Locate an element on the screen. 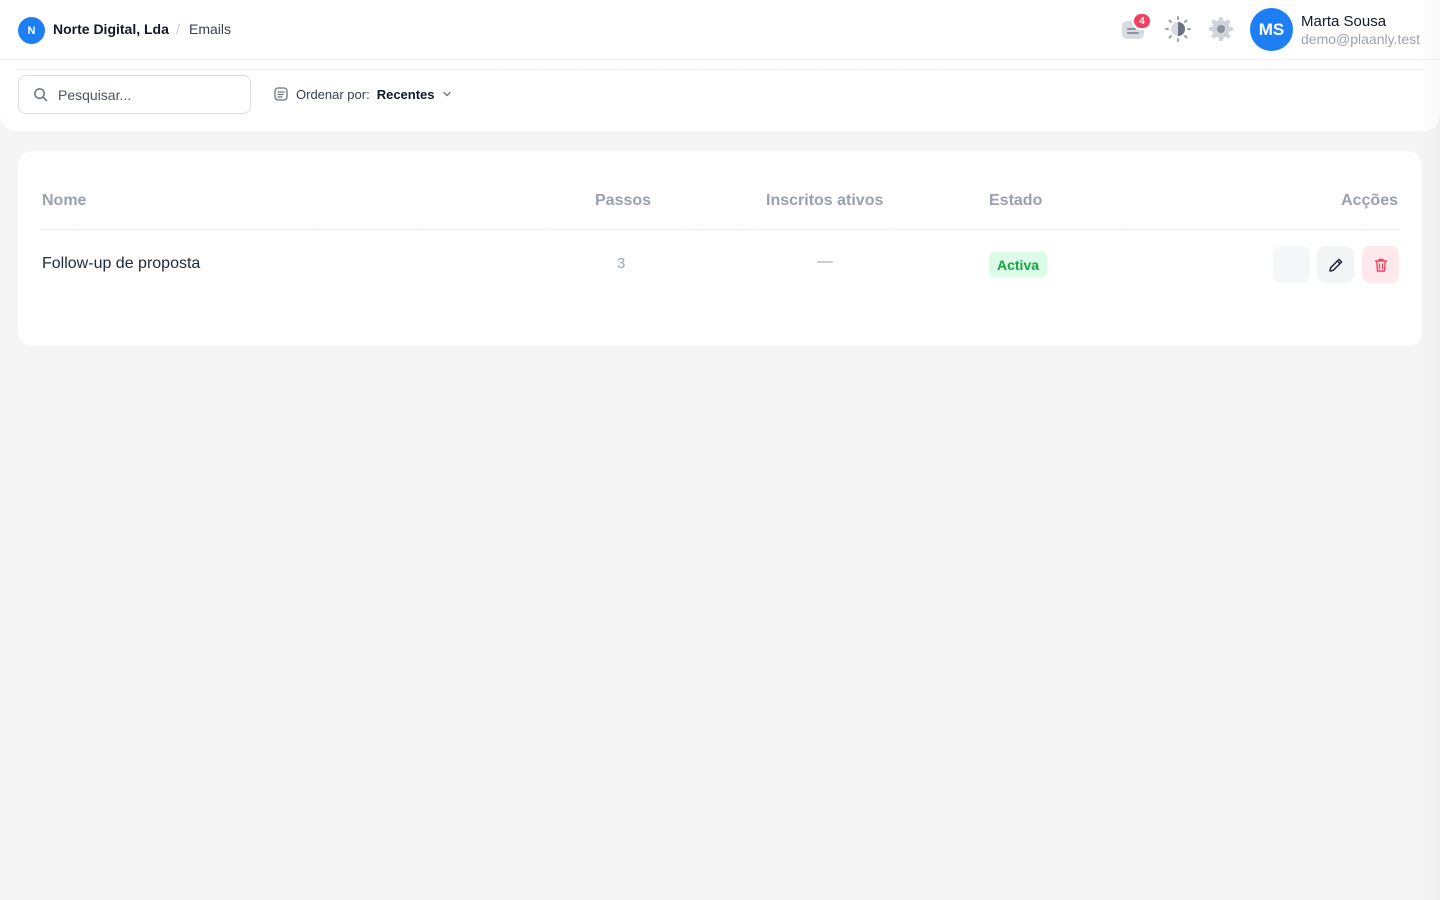 The width and height of the screenshot is (1440, 900). chevron-down-icon is located at coordinates (446, 94).